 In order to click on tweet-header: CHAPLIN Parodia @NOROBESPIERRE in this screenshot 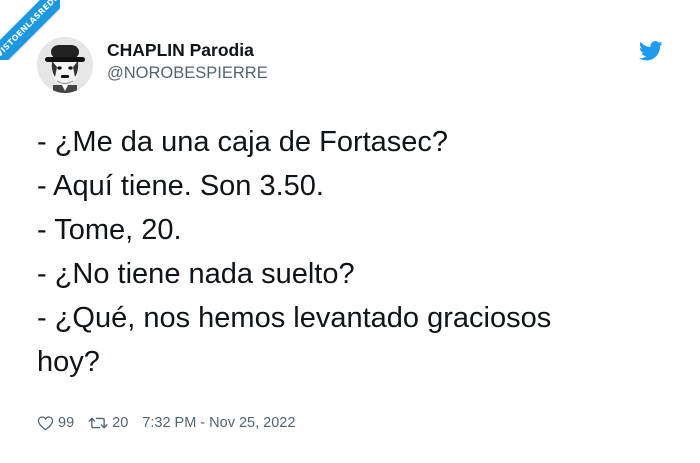, I will do `click(350, 65)`.